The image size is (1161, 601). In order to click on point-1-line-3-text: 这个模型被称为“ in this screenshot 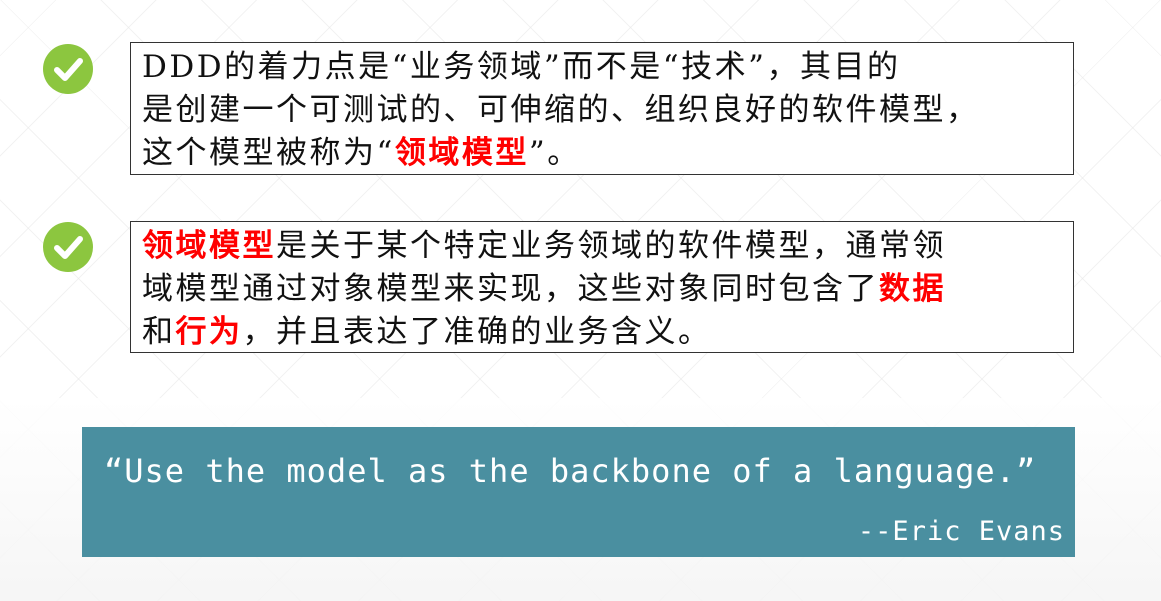, I will do `click(268, 153)`.